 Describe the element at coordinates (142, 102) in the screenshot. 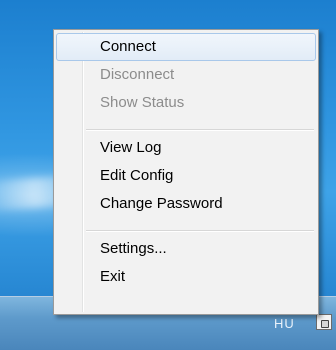

I see `menu-item-show-status: Show Status` at that location.